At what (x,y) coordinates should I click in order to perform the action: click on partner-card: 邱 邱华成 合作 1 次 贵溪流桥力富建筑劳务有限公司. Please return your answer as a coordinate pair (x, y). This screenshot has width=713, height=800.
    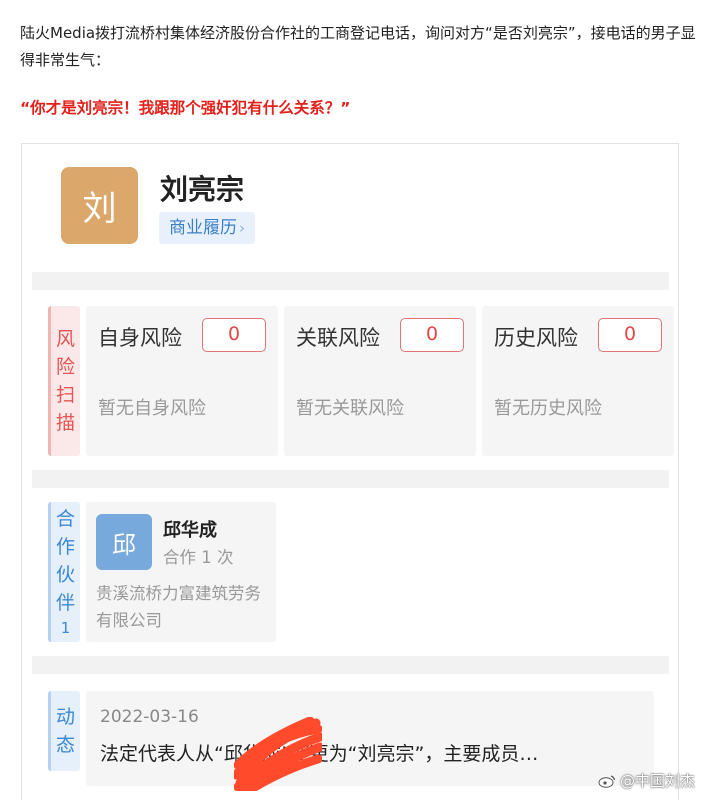
    Looking at the image, I should click on (181, 572).